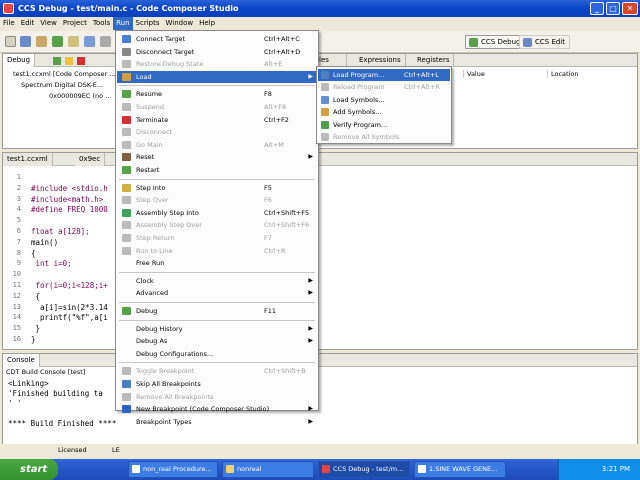 The width and height of the screenshot is (640, 480). Describe the element at coordinates (217, 341) in the screenshot. I see `run-menu-item-debug-as: Debug As ▶` at that location.